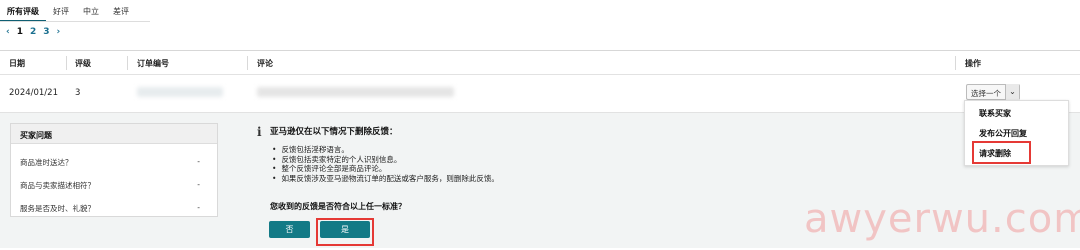  I want to click on next-page-icon: ›, so click(59, 32).